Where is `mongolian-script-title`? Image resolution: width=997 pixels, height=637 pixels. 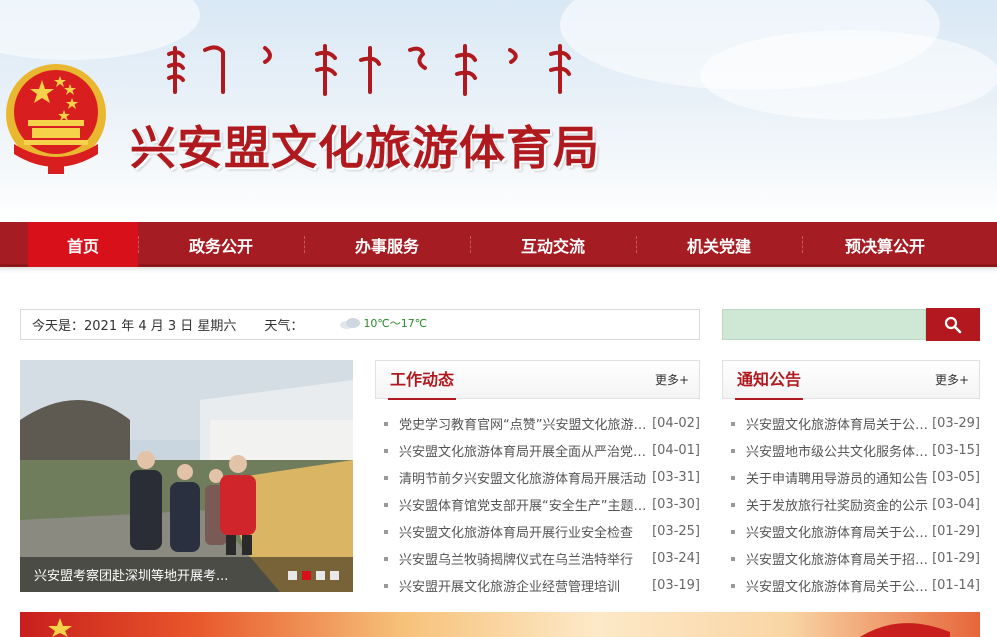
mongolian-script-title is located at coordinates (369, 70).